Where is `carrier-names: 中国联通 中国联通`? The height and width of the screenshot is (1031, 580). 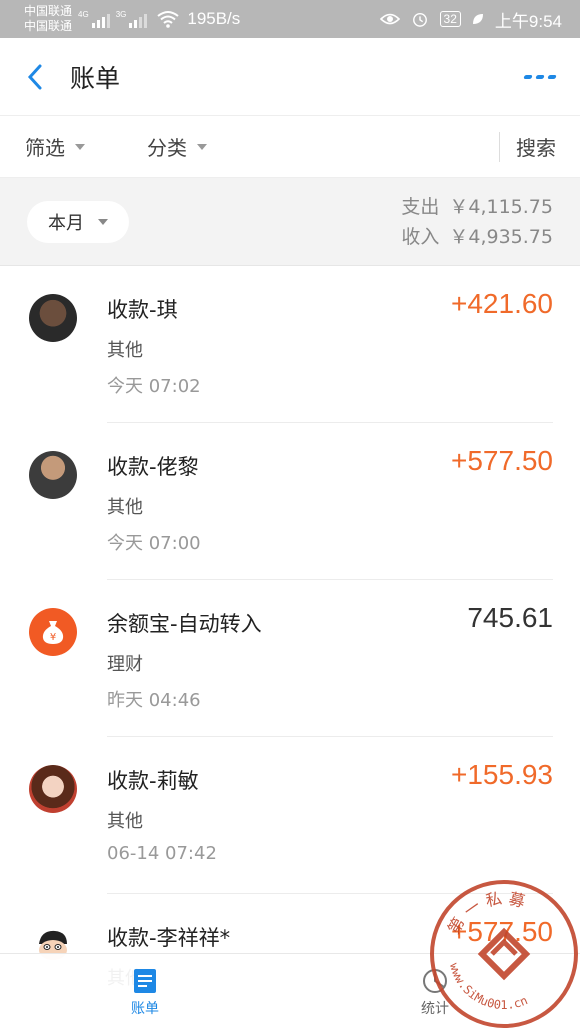 carrier-names: 中国联通 中国联通 is located at coordinates (48, 19).